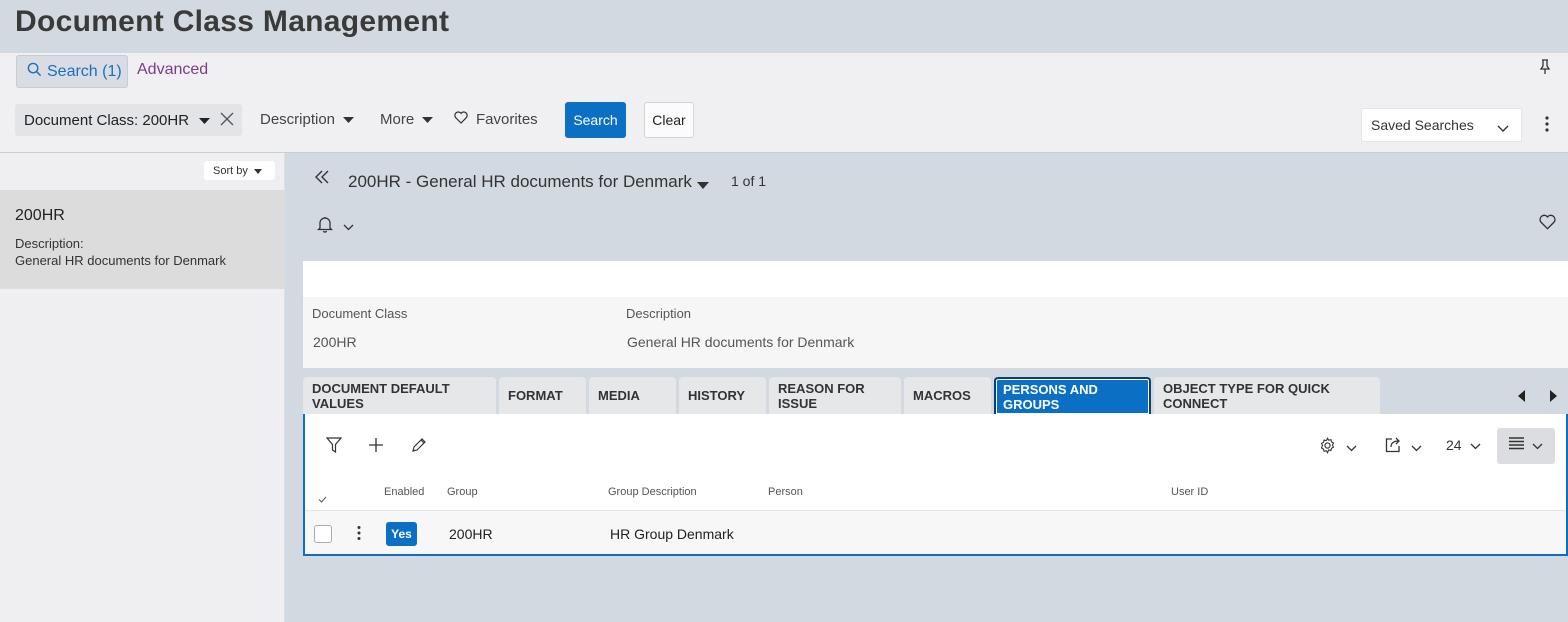 This screenshot has width=1568, height=622. Describe the element at coordinates (404, 492) in the screenshot. I see `column-header-enabled: Enabled` at that location.